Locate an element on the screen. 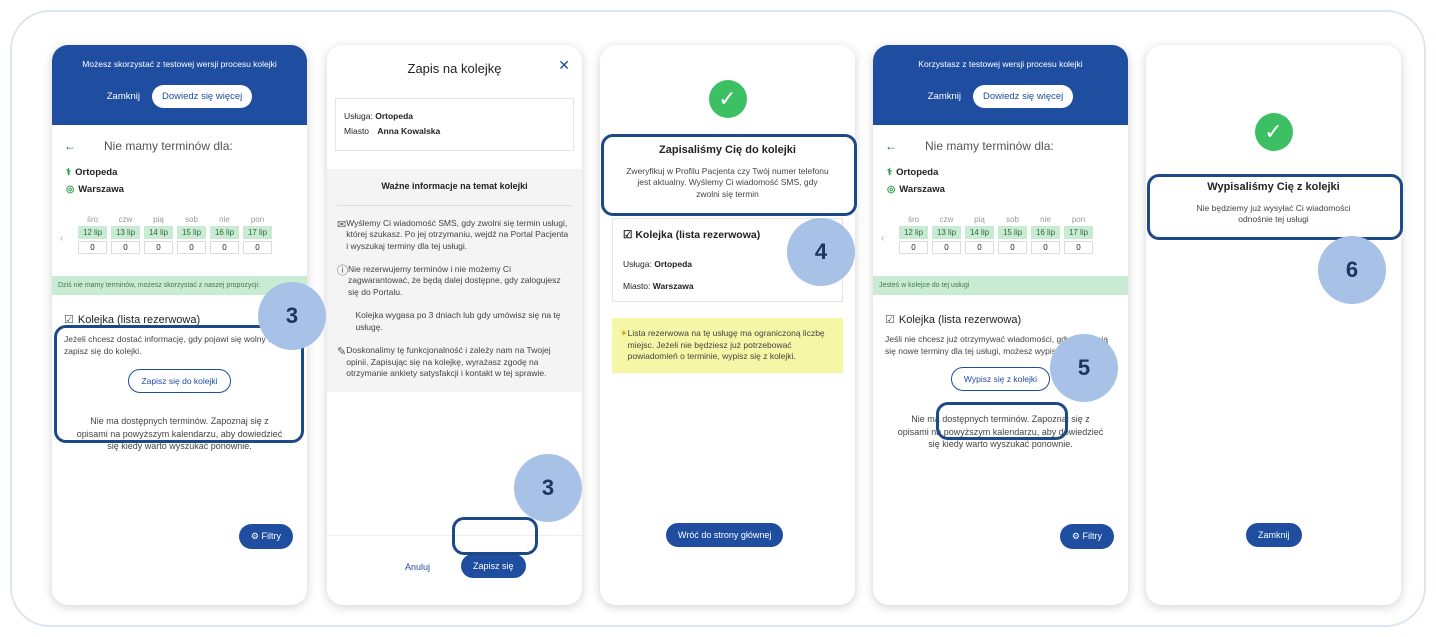  day-label: pon is located at coordinates (257, 219).